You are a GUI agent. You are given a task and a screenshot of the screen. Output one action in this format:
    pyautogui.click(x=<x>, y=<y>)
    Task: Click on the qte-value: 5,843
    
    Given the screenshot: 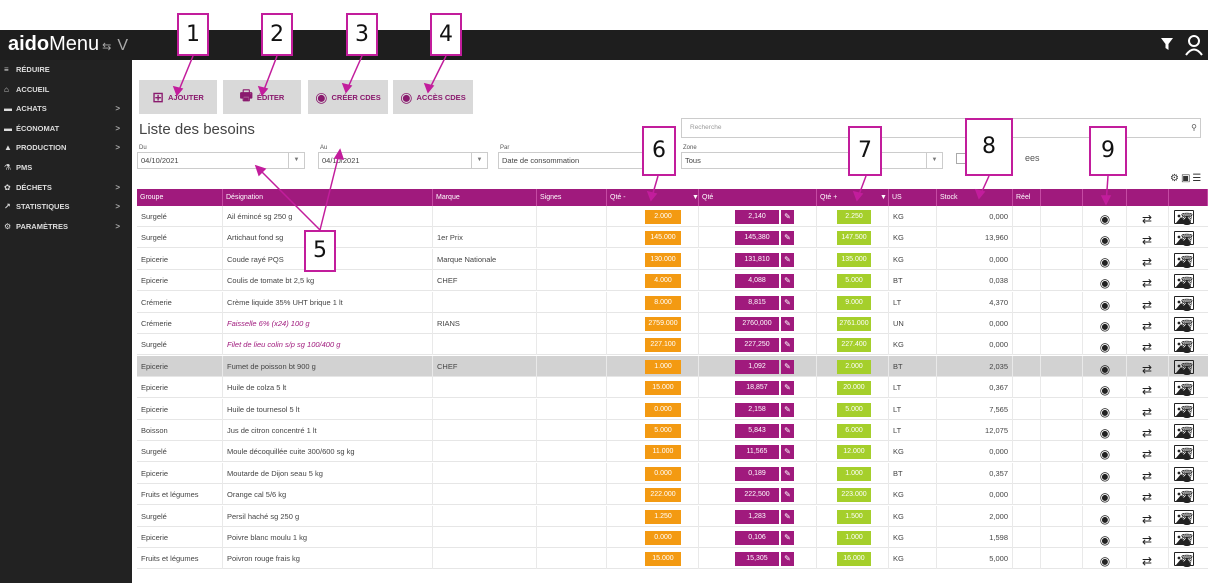 What is the action you would take?
    pyautogui.click(x=757, y=431)
    